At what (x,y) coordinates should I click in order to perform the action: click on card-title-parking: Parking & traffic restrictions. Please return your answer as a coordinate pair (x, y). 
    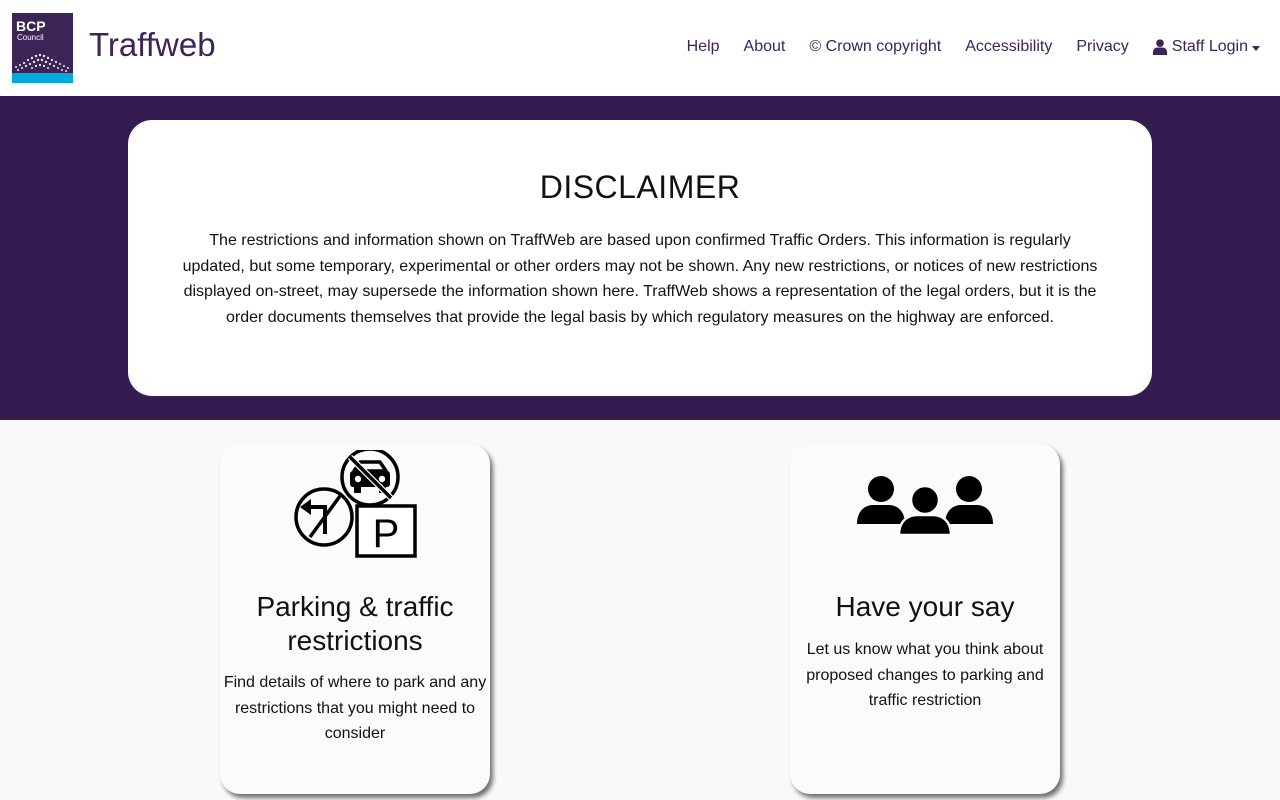
    Looking at the image, I should click on (355, 623).